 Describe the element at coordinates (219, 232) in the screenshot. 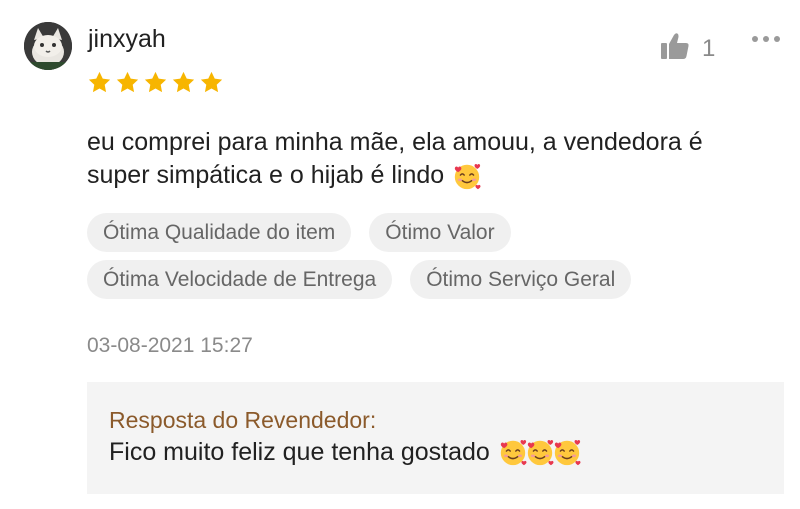

I see `tag-item-quality: Ótima Qualidade do item` at that location.